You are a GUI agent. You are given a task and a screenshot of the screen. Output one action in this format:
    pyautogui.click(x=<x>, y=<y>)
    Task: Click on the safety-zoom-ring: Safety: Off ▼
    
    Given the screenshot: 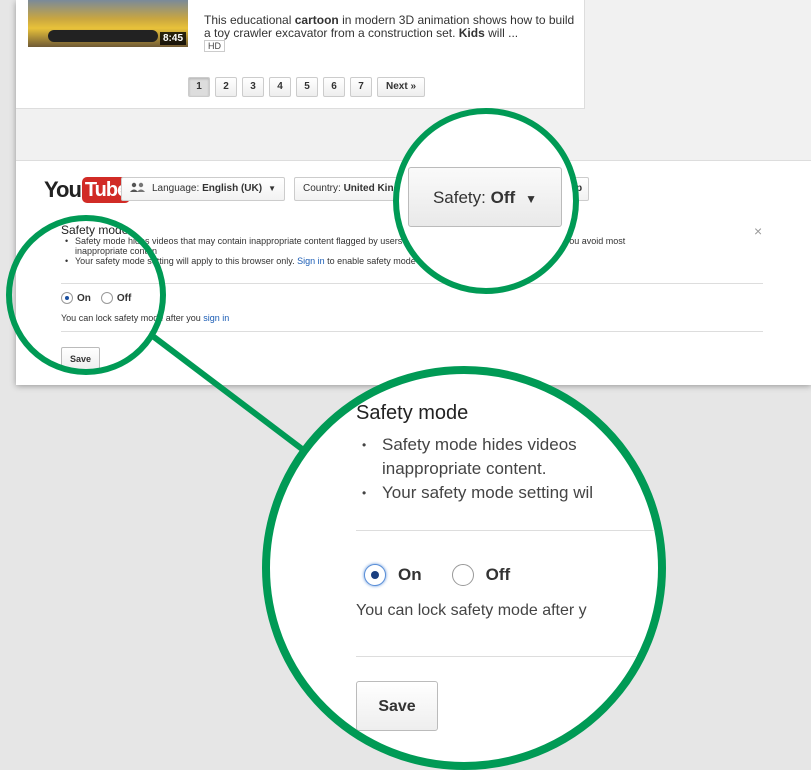 What is the action you would take?
    pyautogui.click(x=486, y=201)
    